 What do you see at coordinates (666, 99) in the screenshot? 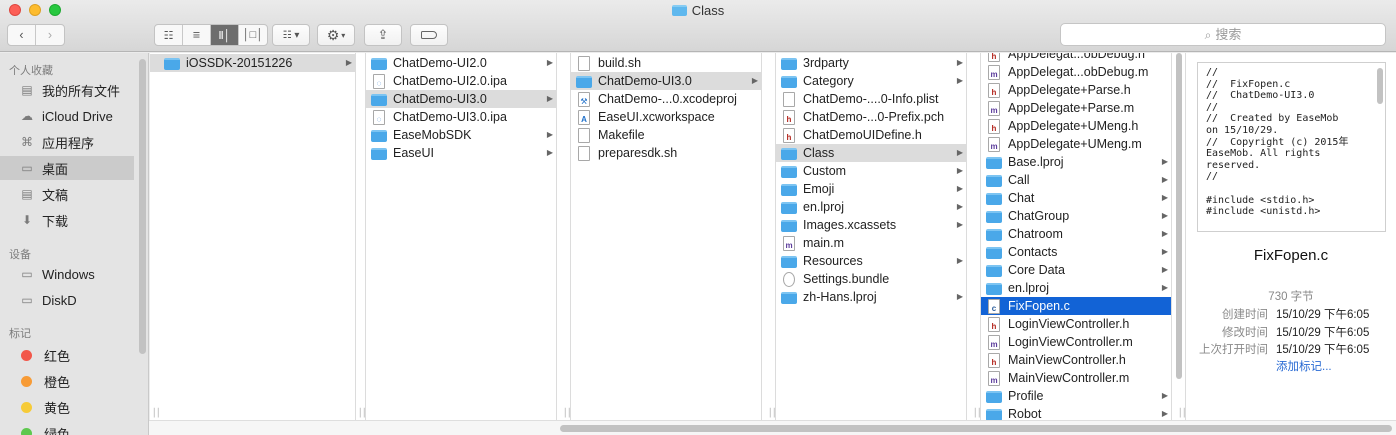
I see `file-row: ⚒ ChatDemo-...0.xcodeproj` at bounding box center [666, 99].